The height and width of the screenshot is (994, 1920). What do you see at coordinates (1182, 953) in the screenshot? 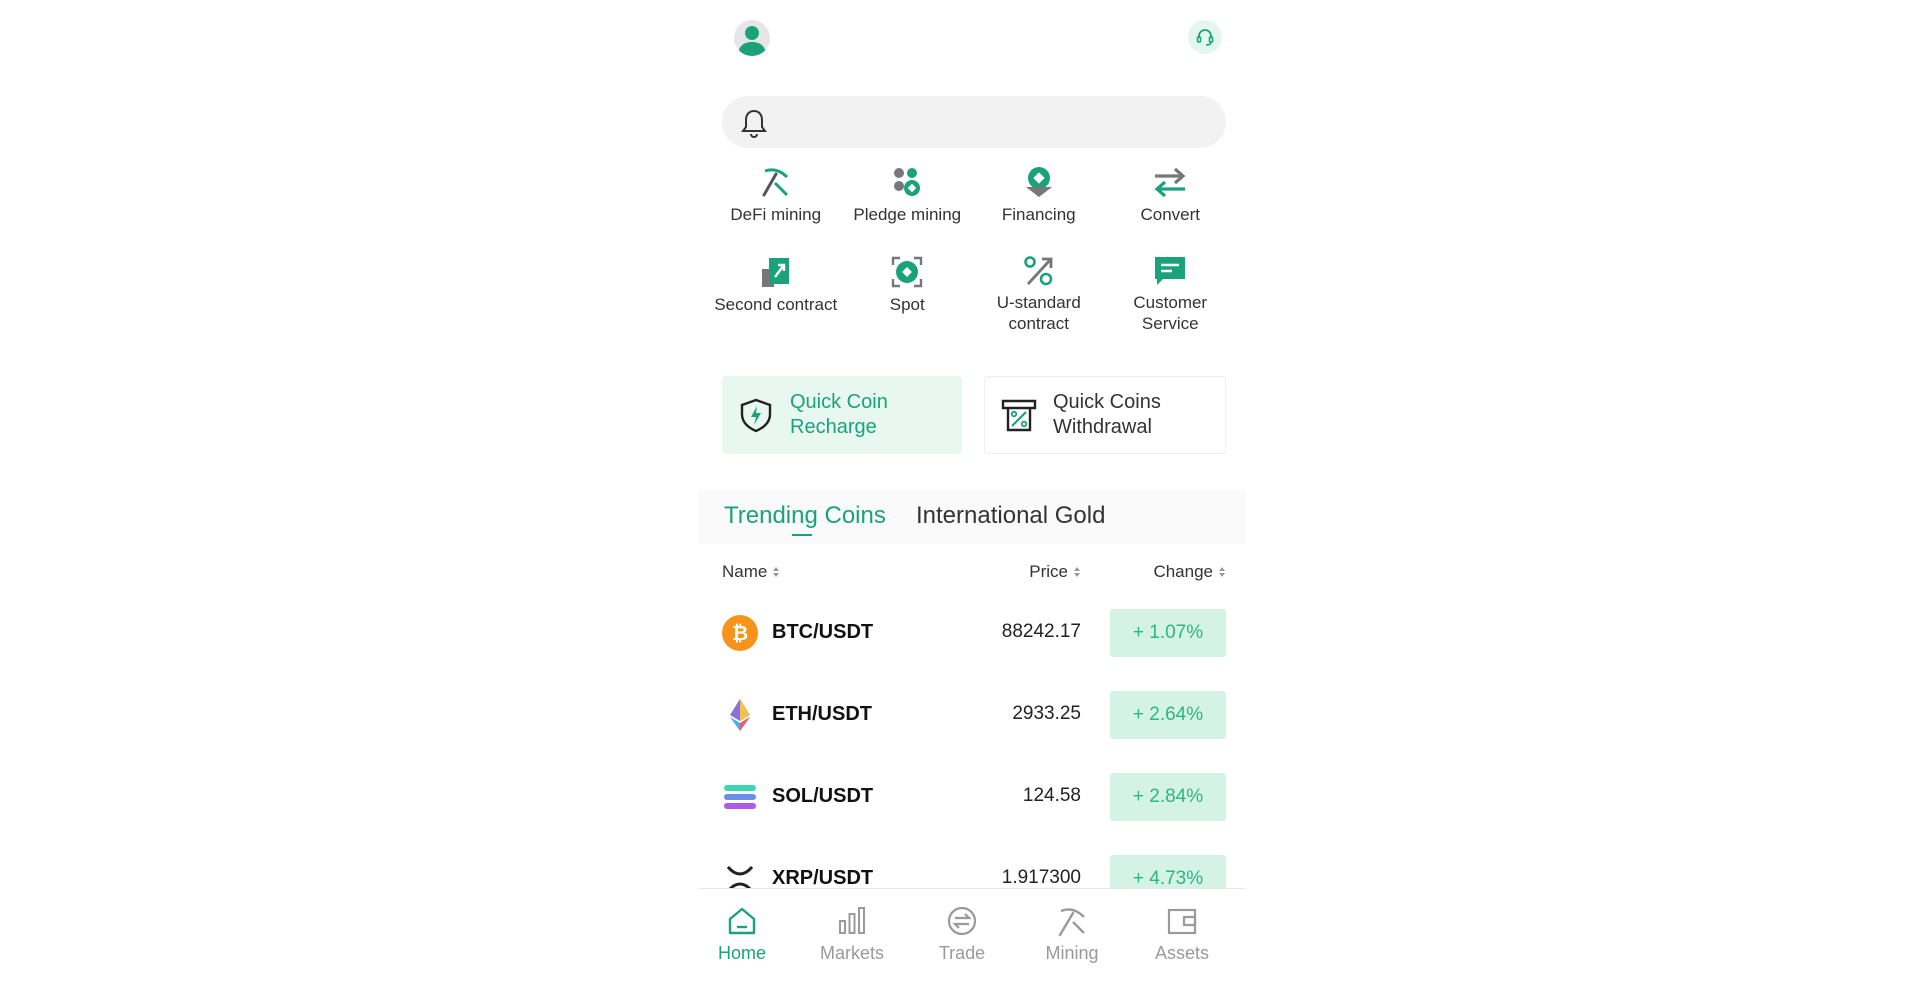
I see `nav-label: Assets` at bounding box center [1182, 953].